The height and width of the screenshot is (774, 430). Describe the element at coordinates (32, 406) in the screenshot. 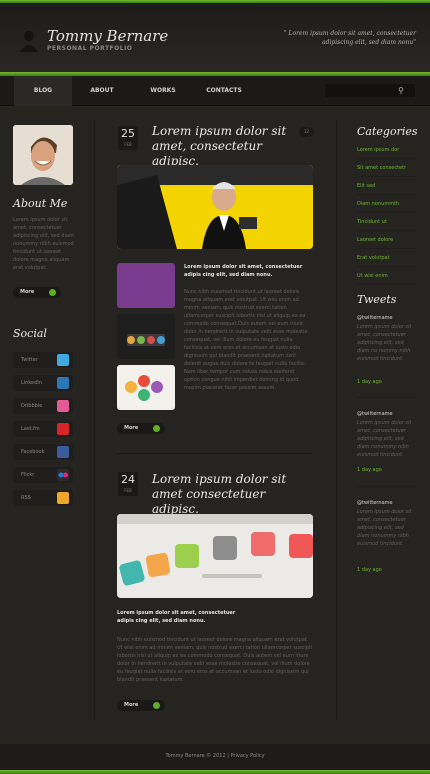

I see `social-label: Dribbble` at that location.